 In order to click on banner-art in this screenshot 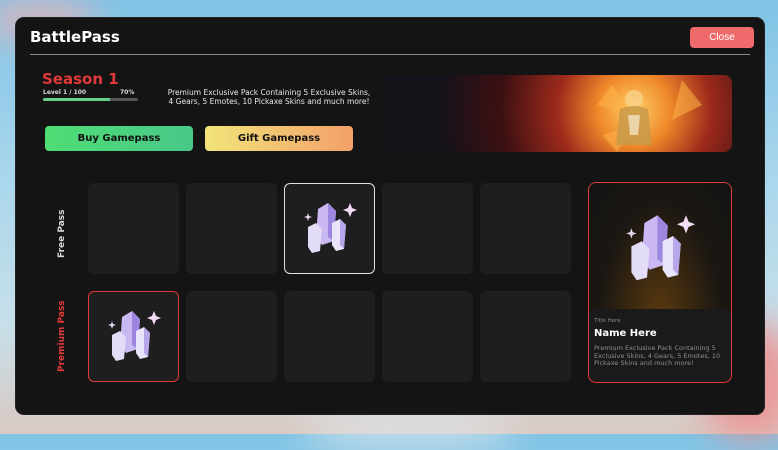, I will do `click(649, 116)`.